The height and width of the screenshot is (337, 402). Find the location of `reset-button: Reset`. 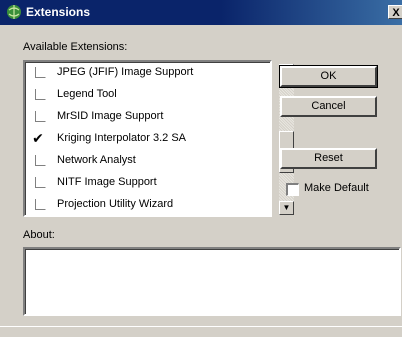

reset-button: Reset is located at coordinates (328, 158).